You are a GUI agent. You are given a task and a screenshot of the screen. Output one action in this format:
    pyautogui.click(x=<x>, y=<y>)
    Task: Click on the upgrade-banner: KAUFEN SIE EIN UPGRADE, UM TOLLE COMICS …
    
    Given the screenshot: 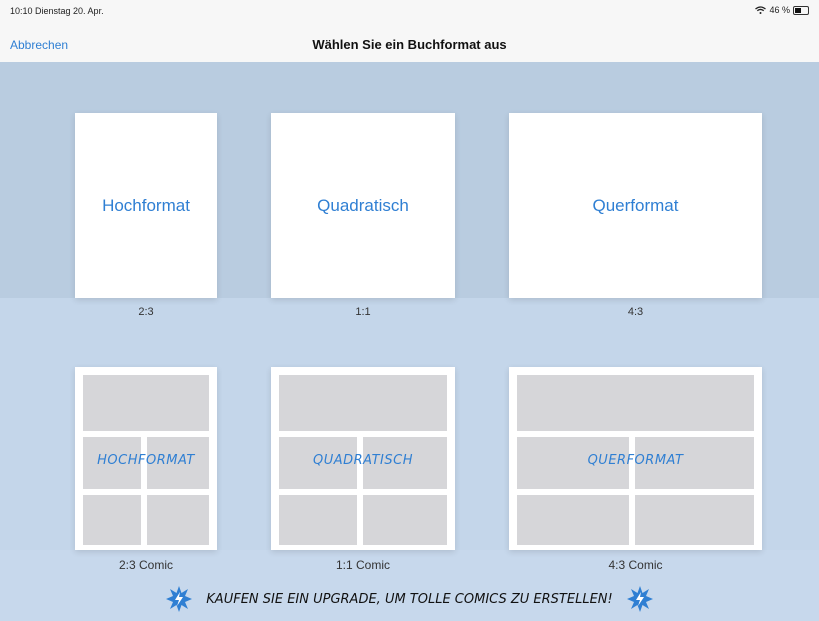 What is the action you would take?
    pyautogui.click(x=409, y=599)
    